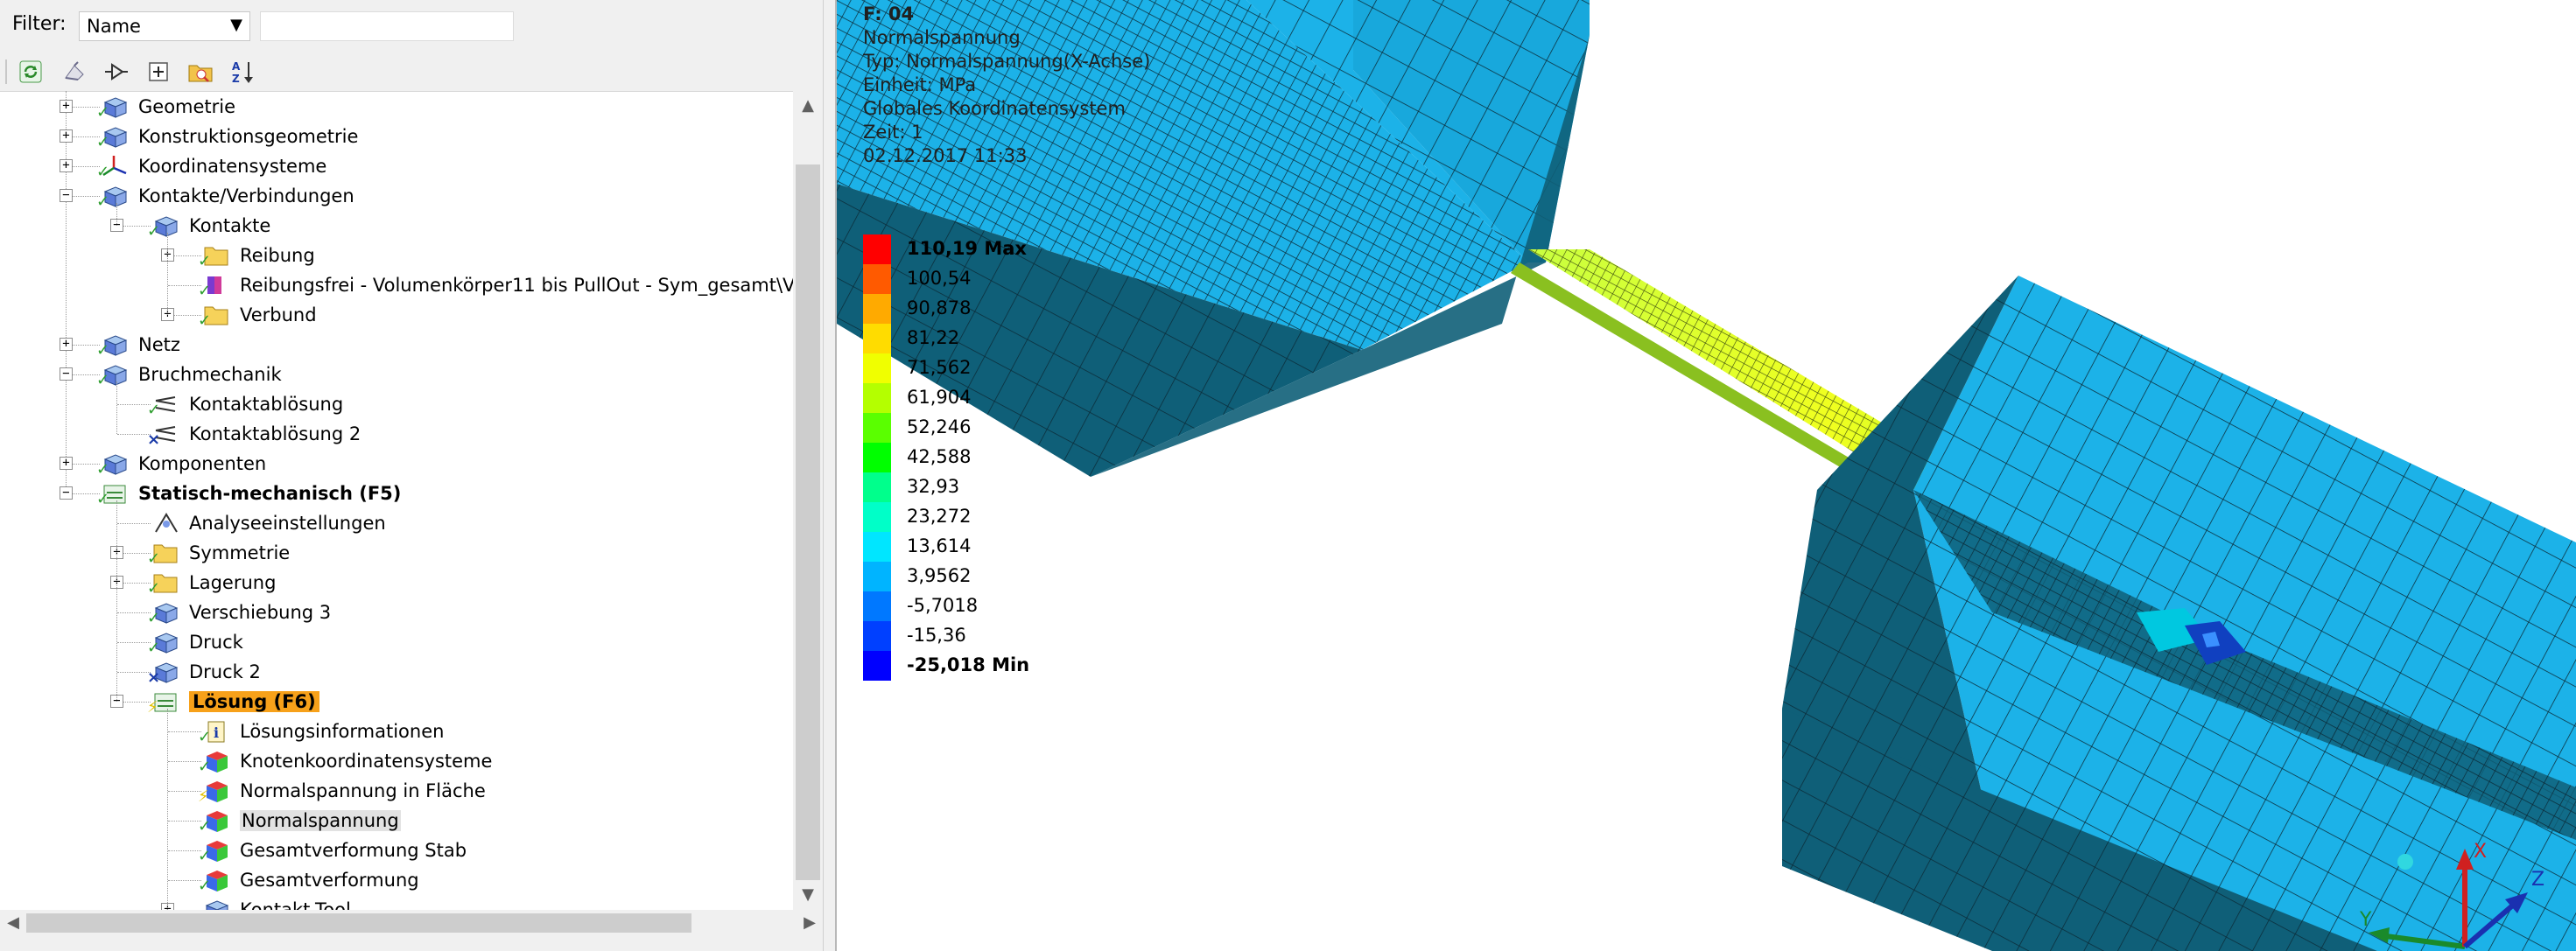 The width and height of the screenshot is (2576, 951). I want to click on tree-filter-icon, so click(116, 72).